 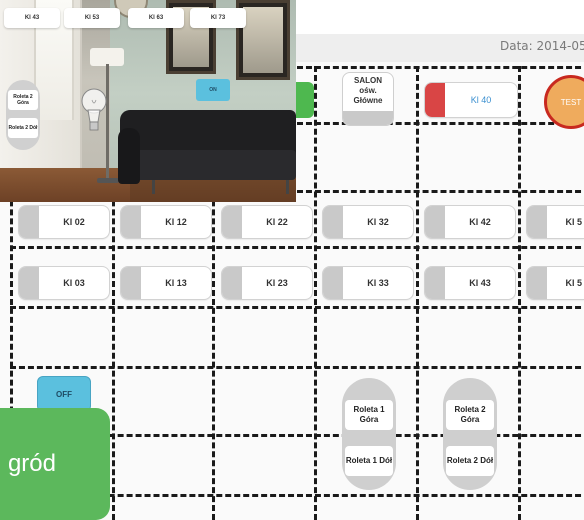 I want to click on switch-kl-22: Kl 22, so click(x=267, y=222).